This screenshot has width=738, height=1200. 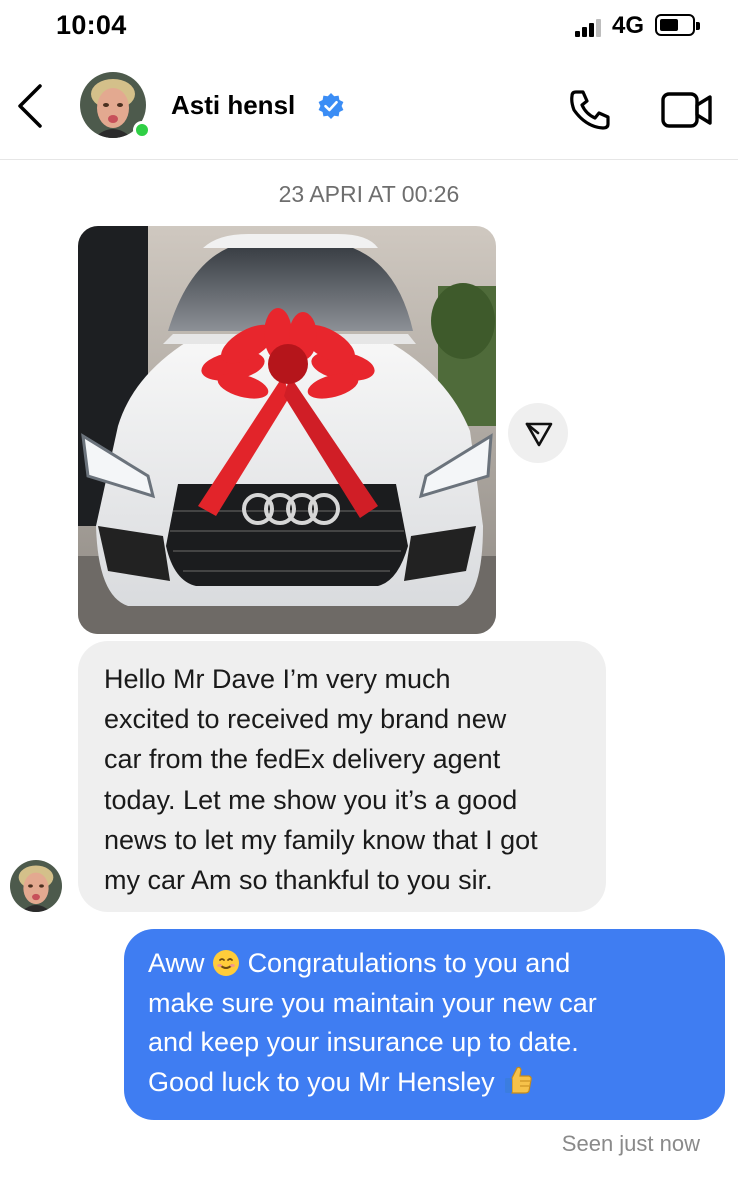 I want to click on status-bar: 10:04 4G, so click(x=369, y=26).